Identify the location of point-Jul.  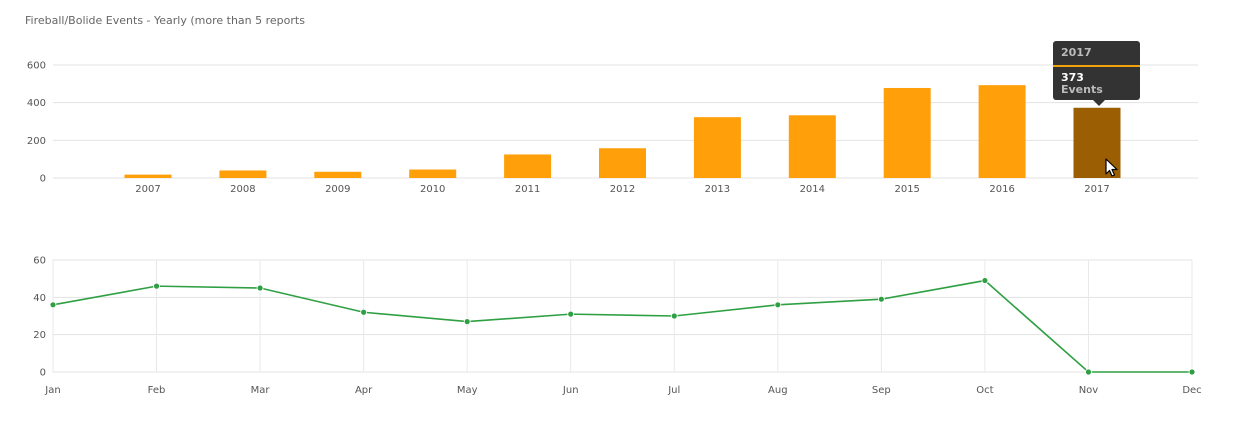
(674, 316).